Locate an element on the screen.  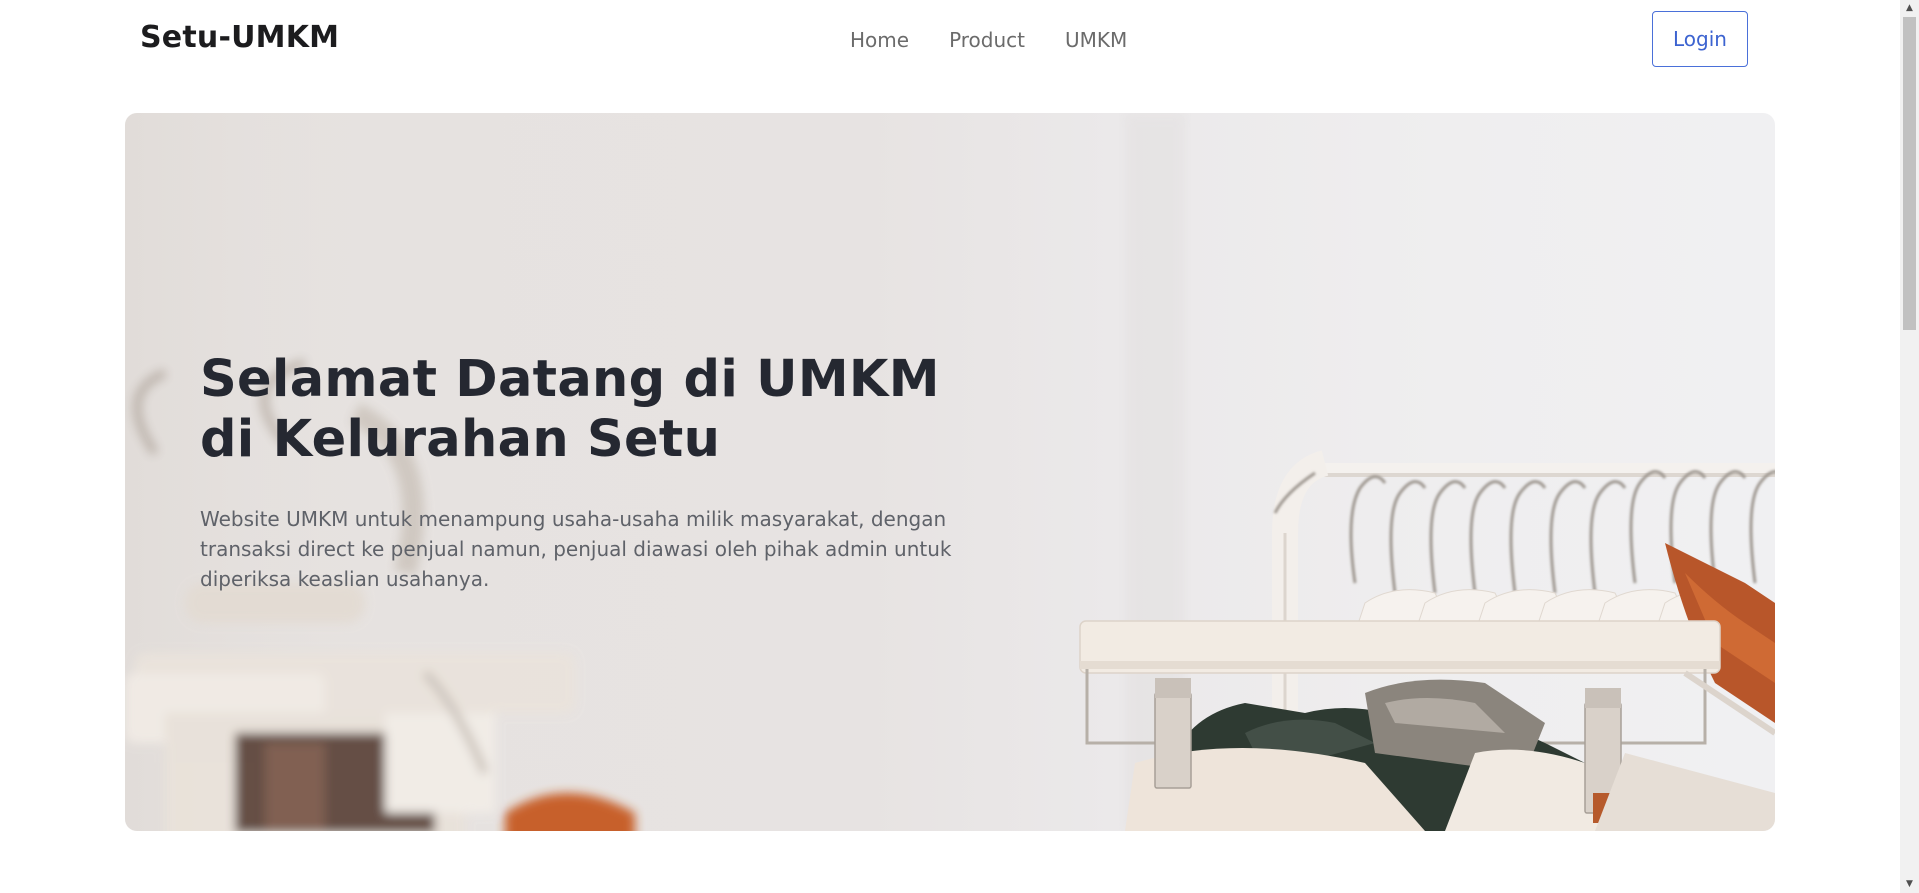
nav-links: Home Product UMKM is located at coordinates (988, 40).